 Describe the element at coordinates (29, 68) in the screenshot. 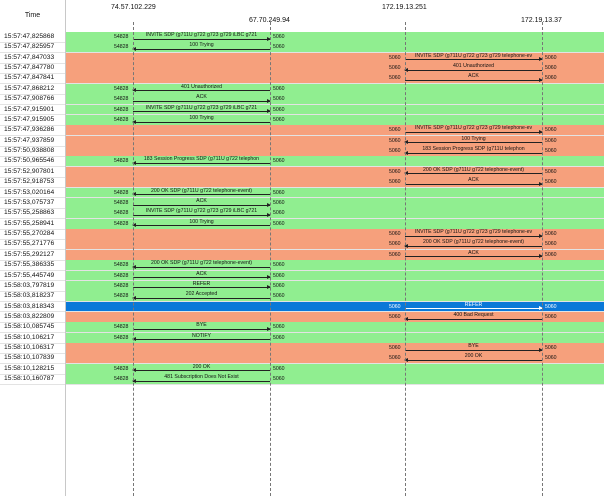

I see `row-timestamp: 15:57:47,847780` at that location.